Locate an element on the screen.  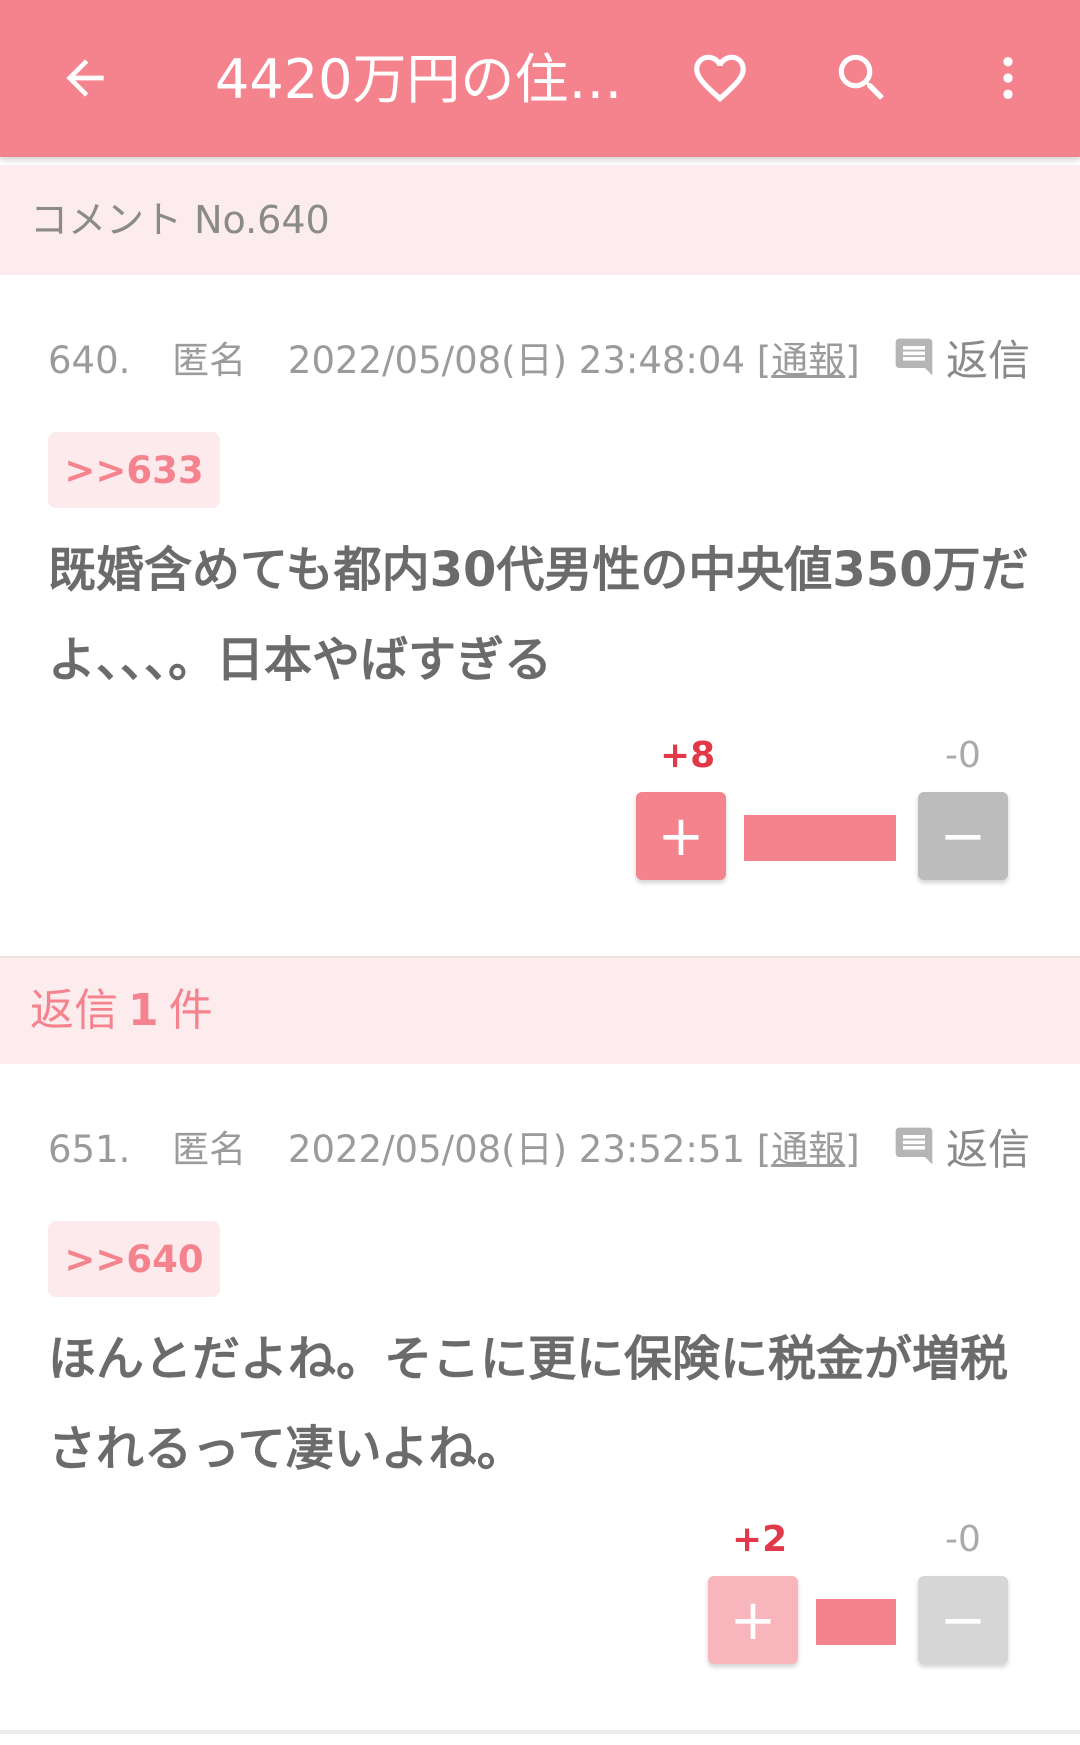
anchor-link: >>640 is located at coordinates (134, 1259).